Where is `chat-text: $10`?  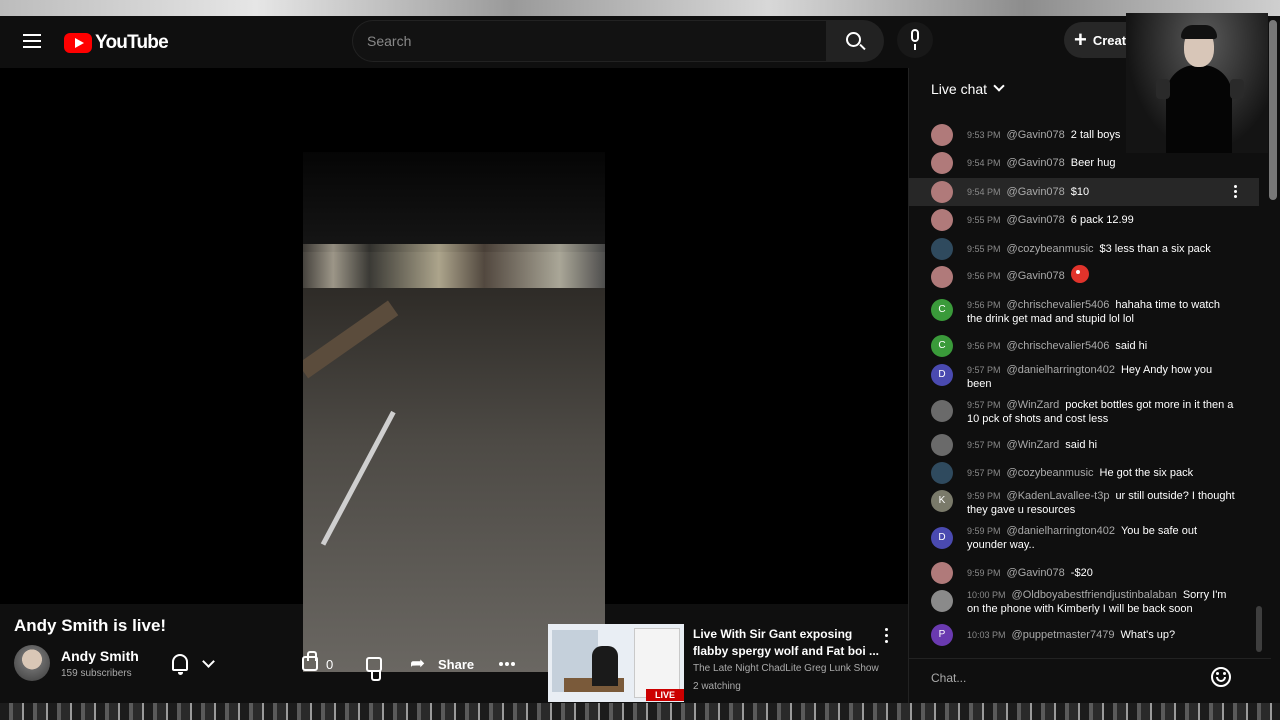 chat-text: $10 is located at coordinates (1080, 192).